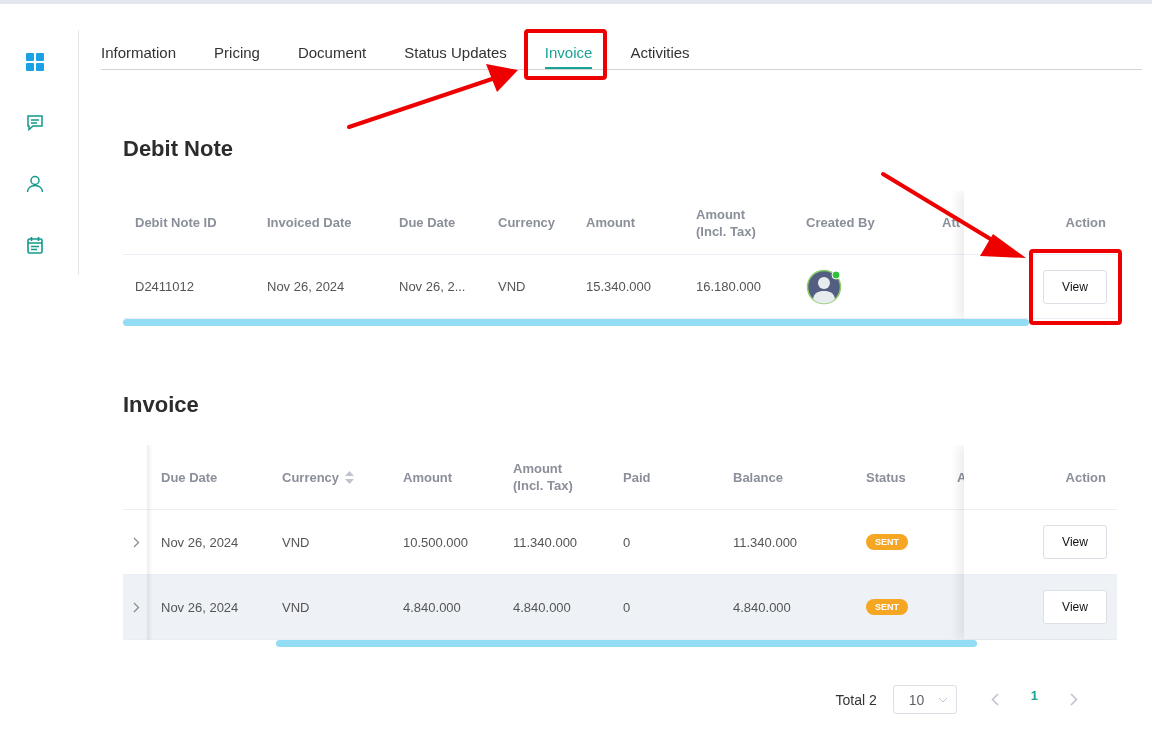  I want to click on tab: Pricing, so click(237, 54).